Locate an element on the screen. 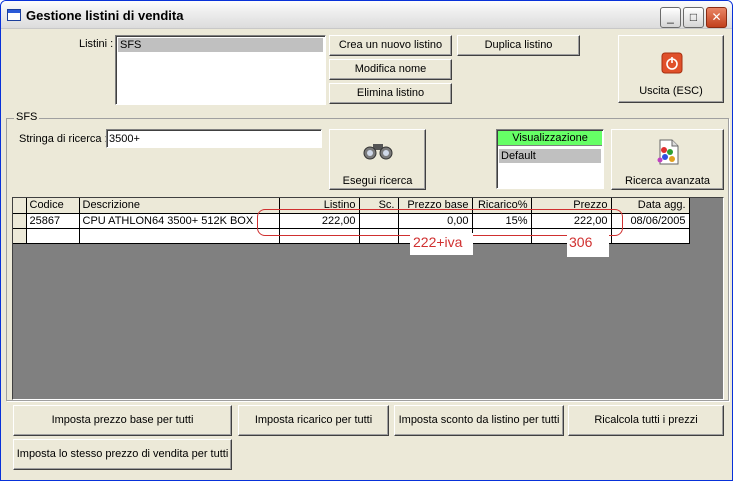 The height and width of the screenshot is (481, 733). annotation-note-1: 222+iva is located at coordinates (441, 244).